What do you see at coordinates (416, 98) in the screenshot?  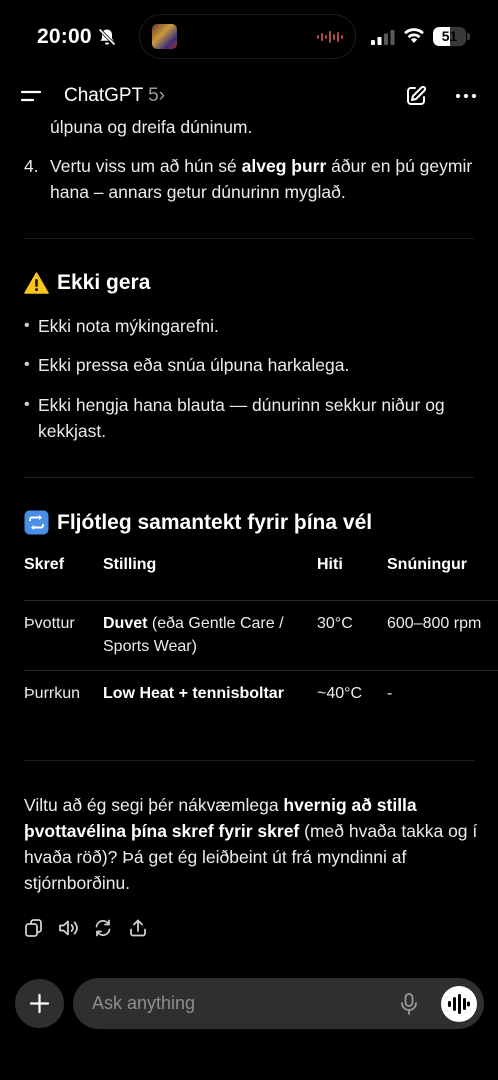 I see `new-chat-icon` at bounding box center [416, 98].